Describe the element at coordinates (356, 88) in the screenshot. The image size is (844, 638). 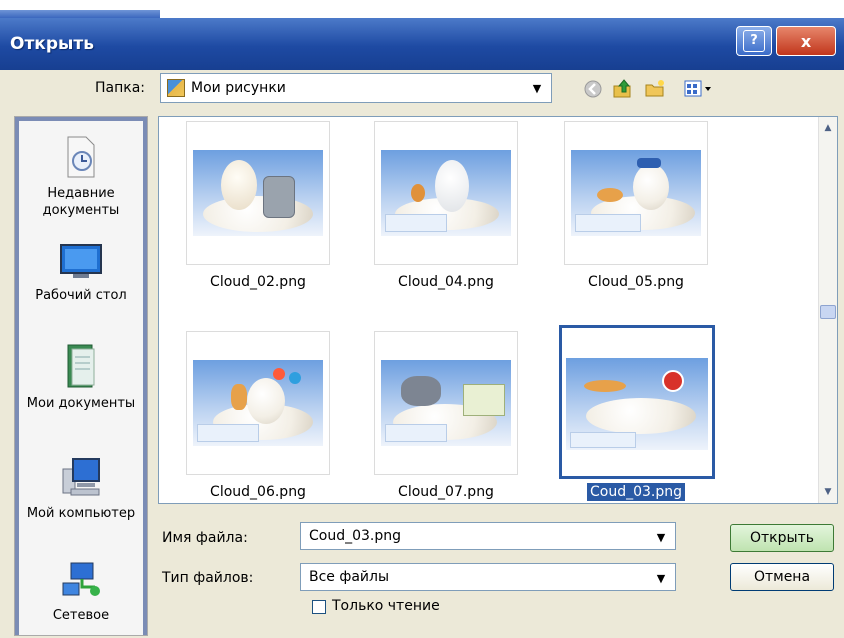
I see `folder-select: Мои рисунки ▼` at that location.